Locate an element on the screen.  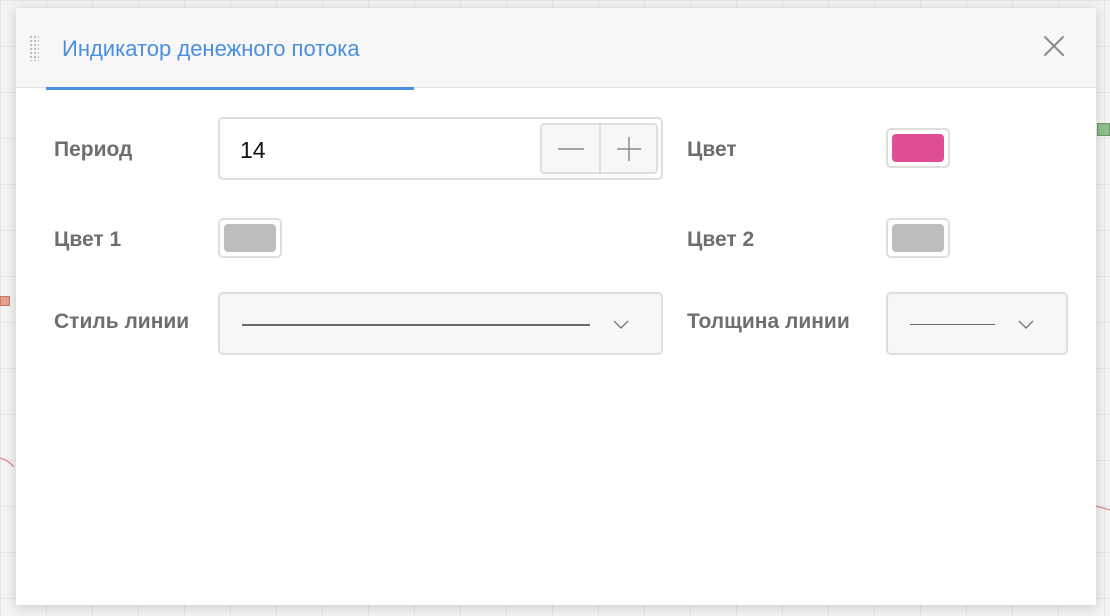
line-width-label: Толщина линии is located at coordinates (768, 321).